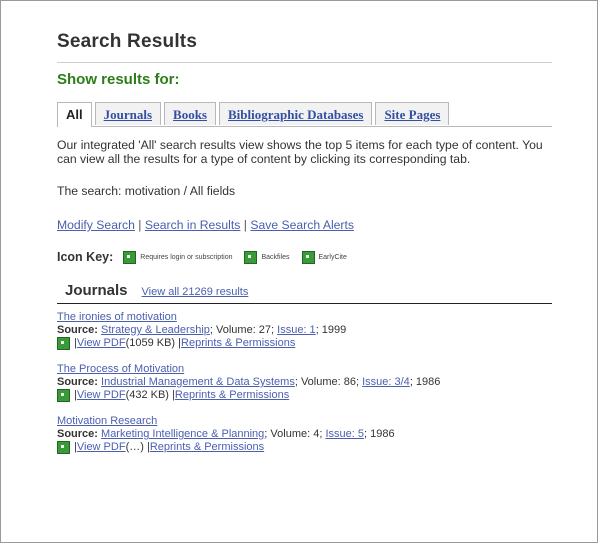 The height and width of the screenshot is (543, 598). Describe the element at coordinates (146, 191) in the screenshot. I see `search-summary: The search: motivation / All fields` at that location.